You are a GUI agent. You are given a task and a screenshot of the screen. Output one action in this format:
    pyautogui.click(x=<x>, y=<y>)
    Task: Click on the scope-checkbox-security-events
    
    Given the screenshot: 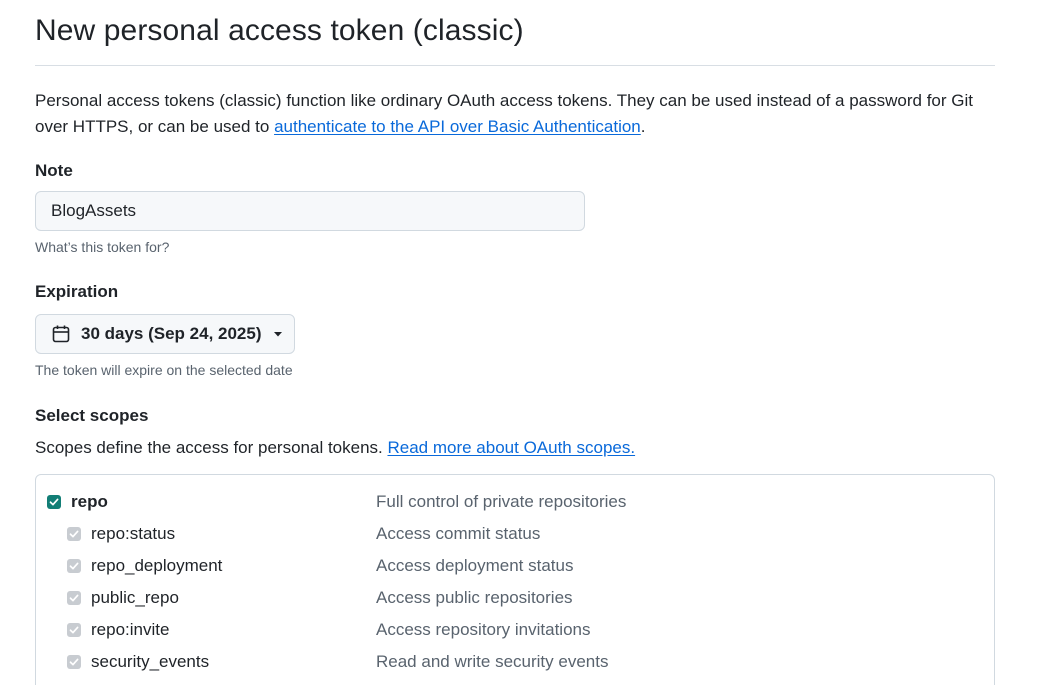 What is the action you would take?
    pyautogui.click(x=74, y=662)
    